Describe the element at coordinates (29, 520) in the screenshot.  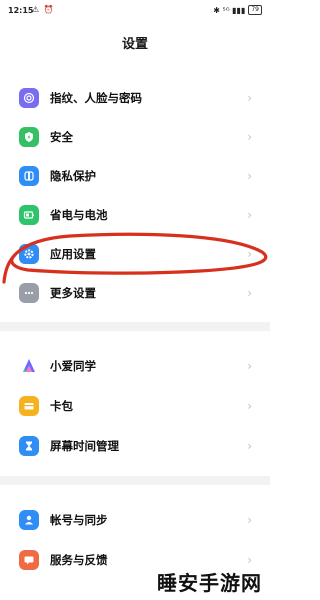
I see `account-icon` at that location.